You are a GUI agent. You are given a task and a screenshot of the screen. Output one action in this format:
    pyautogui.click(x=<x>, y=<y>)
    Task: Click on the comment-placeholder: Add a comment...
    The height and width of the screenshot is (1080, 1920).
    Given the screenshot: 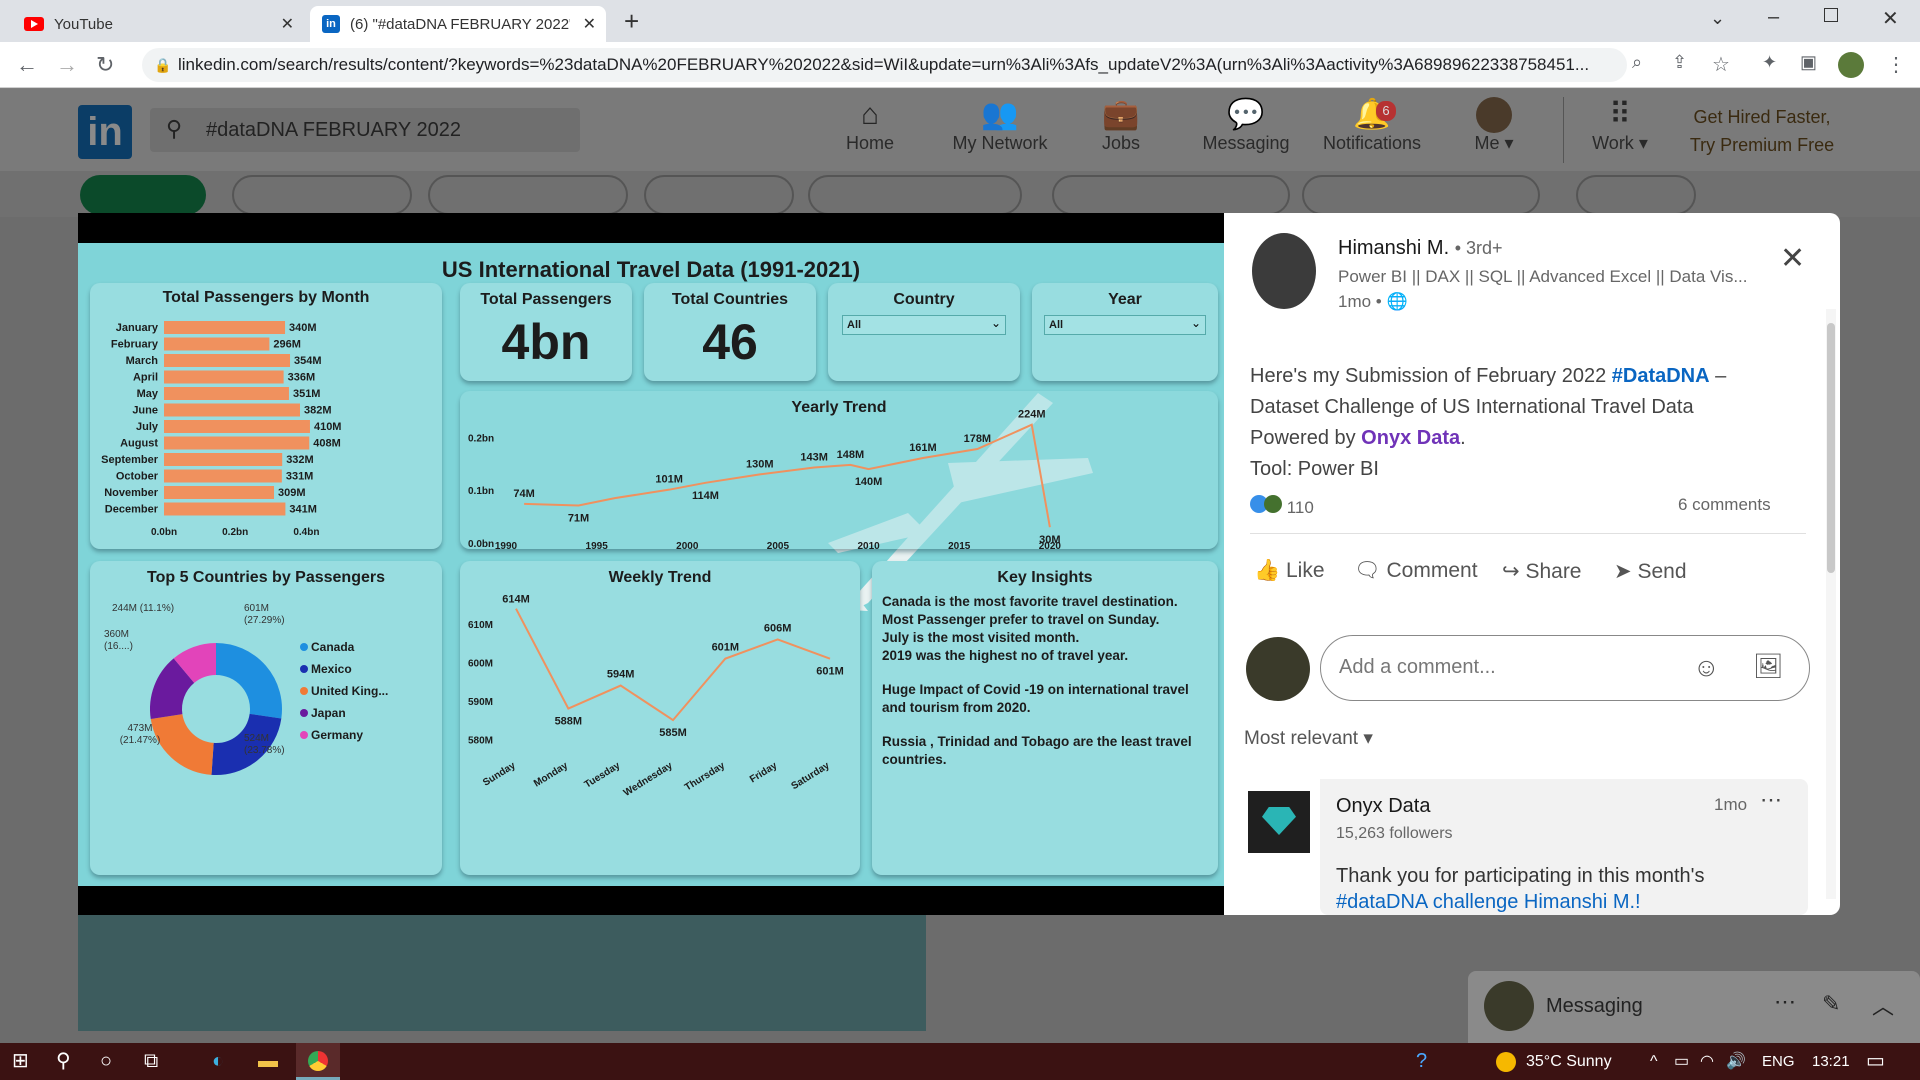 What is the action you would take?
    pyautogui.click(x=1417, y=667)
    